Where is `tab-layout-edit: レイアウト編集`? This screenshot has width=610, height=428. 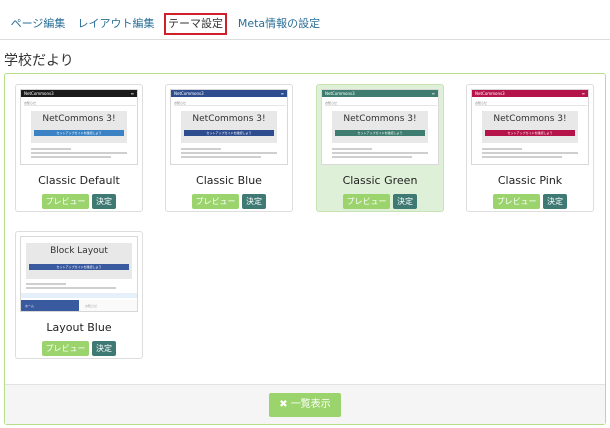 tab-layout-edit: レイアウト編集 is located at coordinates (116, 24).